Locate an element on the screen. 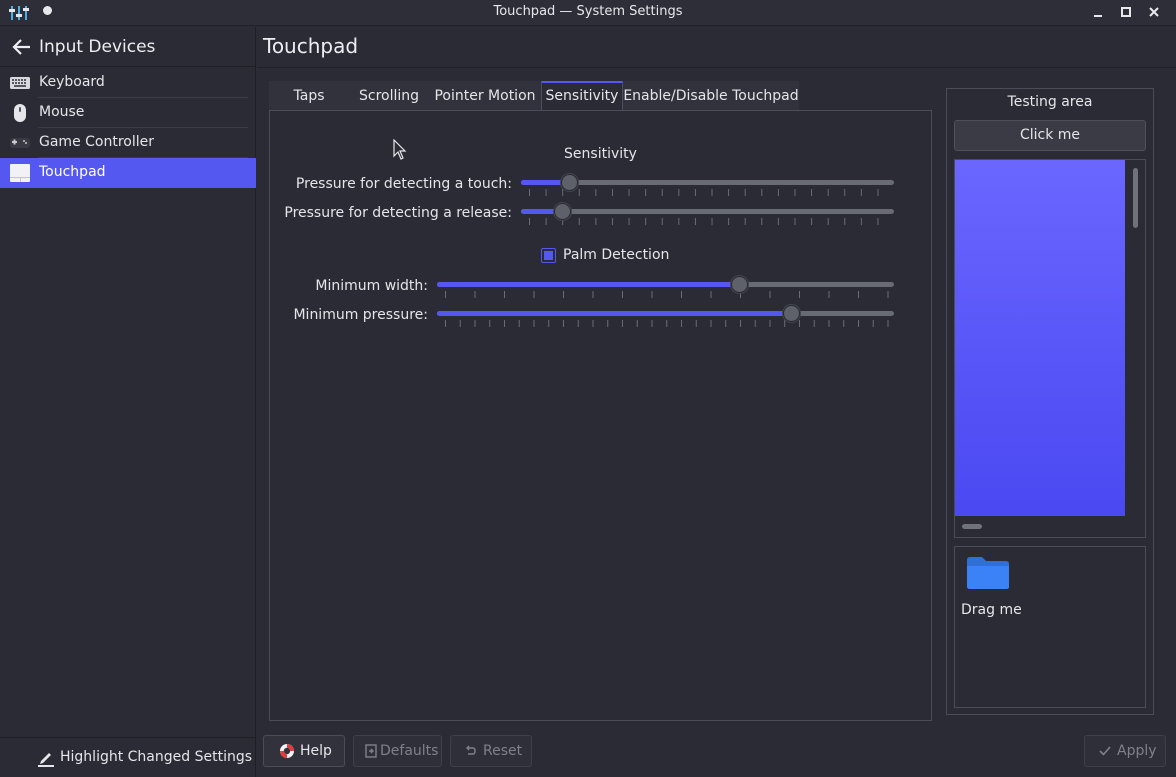  window-titlebar: Touchpad — System Settings is located at coordinates (588, 13).